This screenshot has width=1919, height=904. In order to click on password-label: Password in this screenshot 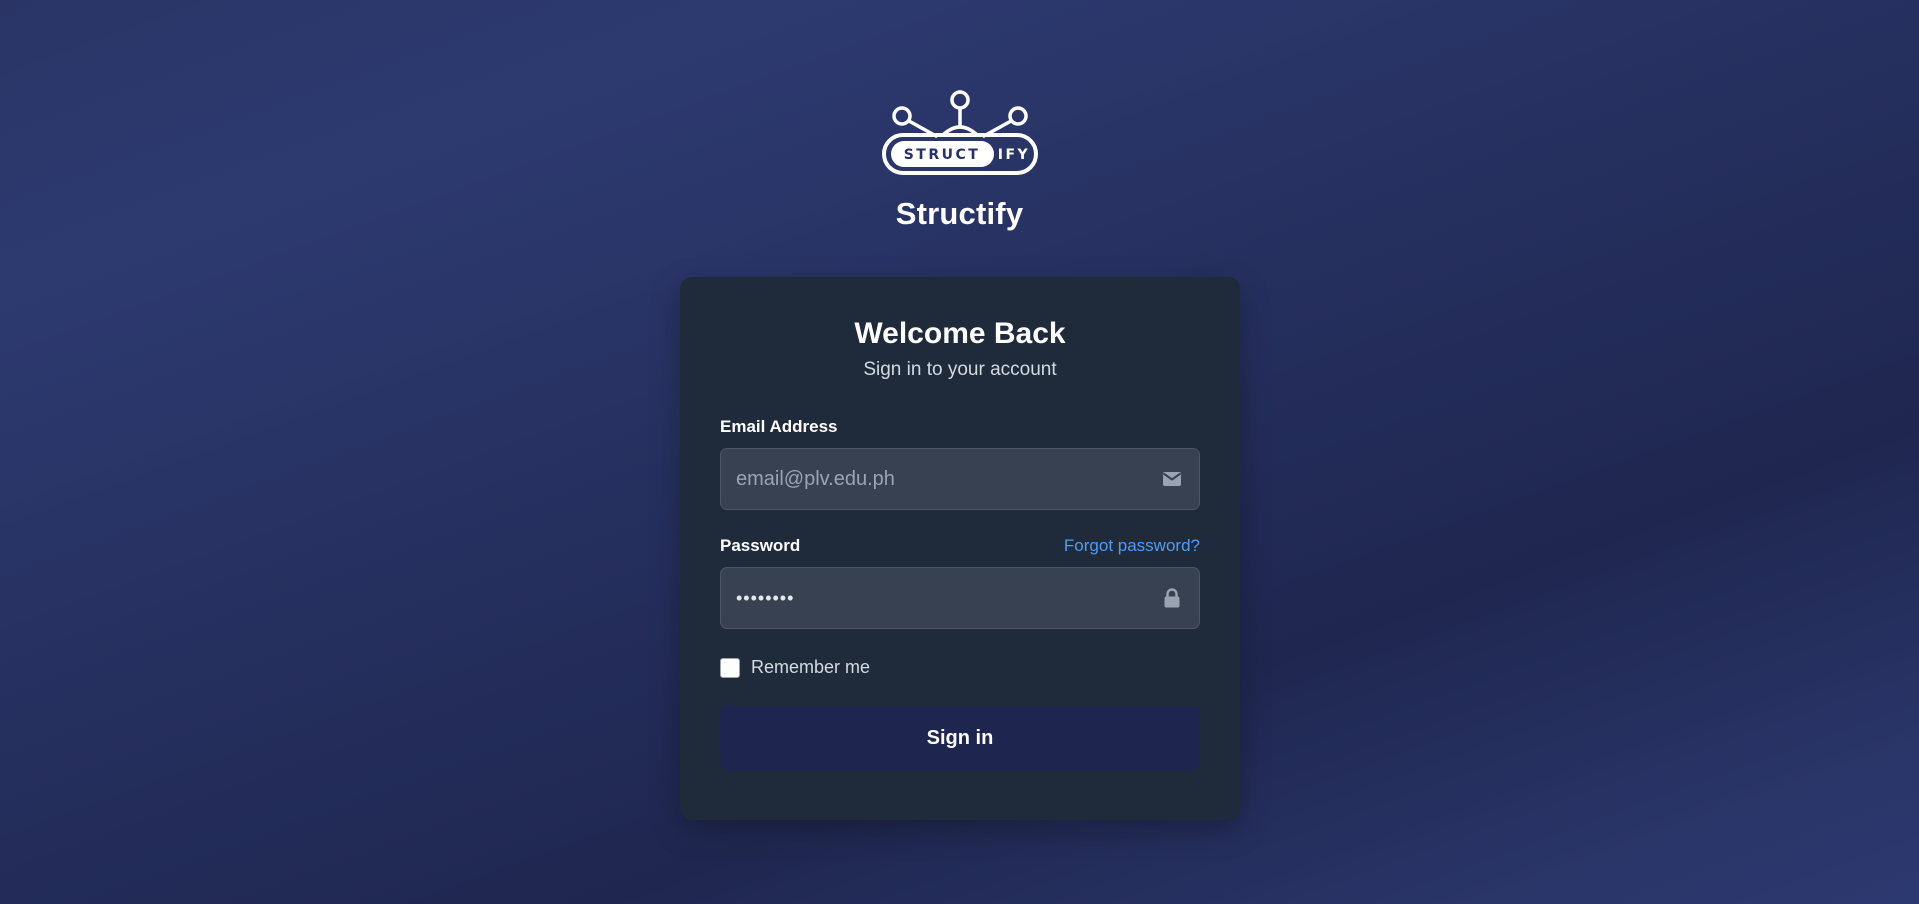, I will do `click(760, 545)`.